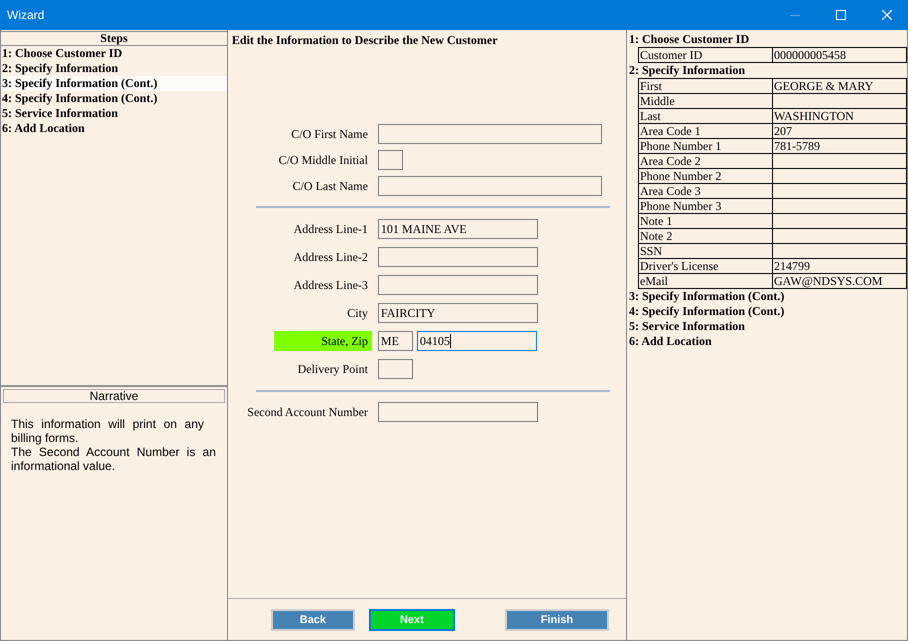 This screenshot has height=641, width=908. I want to click on field-label: Delivery Point, so click(332, 369).